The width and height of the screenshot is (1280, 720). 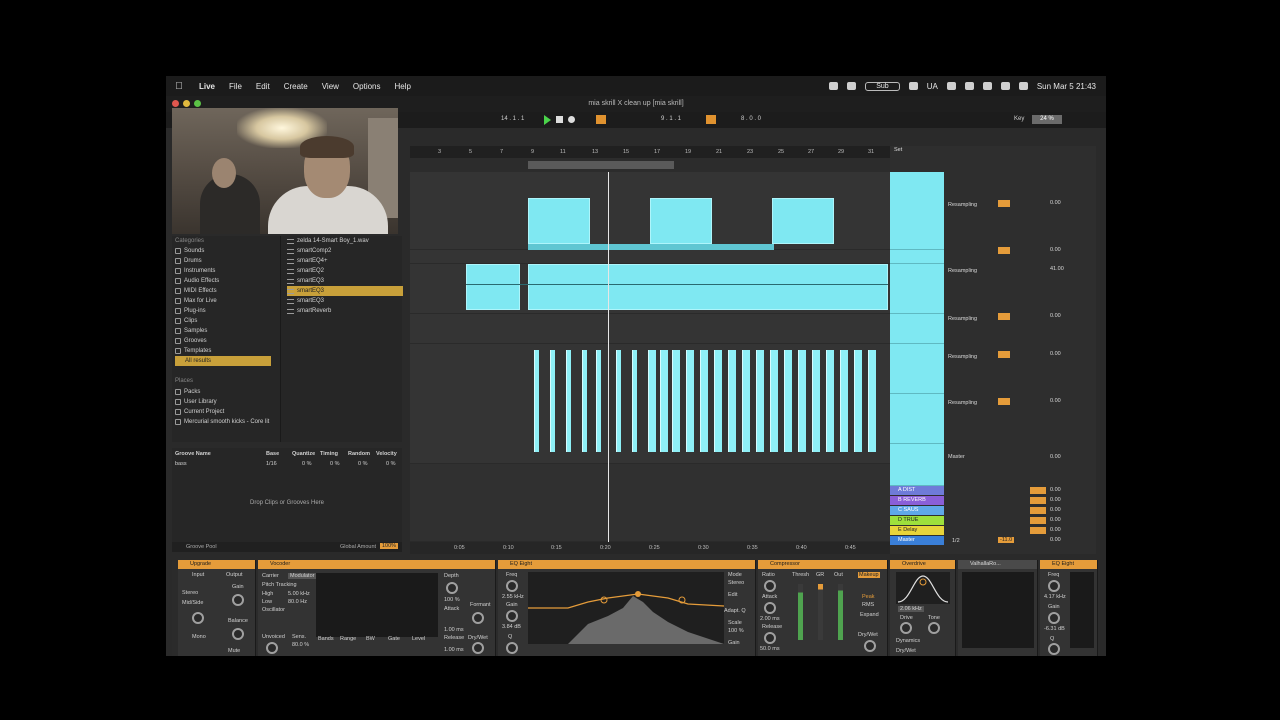 What do you see at coordinates (770, 608) in the screenshot?
I see `attack-knob` at bounding box center [770, 608].